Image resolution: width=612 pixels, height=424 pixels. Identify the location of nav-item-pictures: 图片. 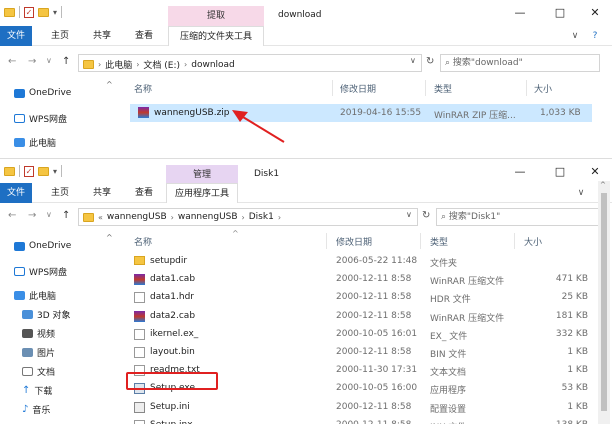
(38, 352).